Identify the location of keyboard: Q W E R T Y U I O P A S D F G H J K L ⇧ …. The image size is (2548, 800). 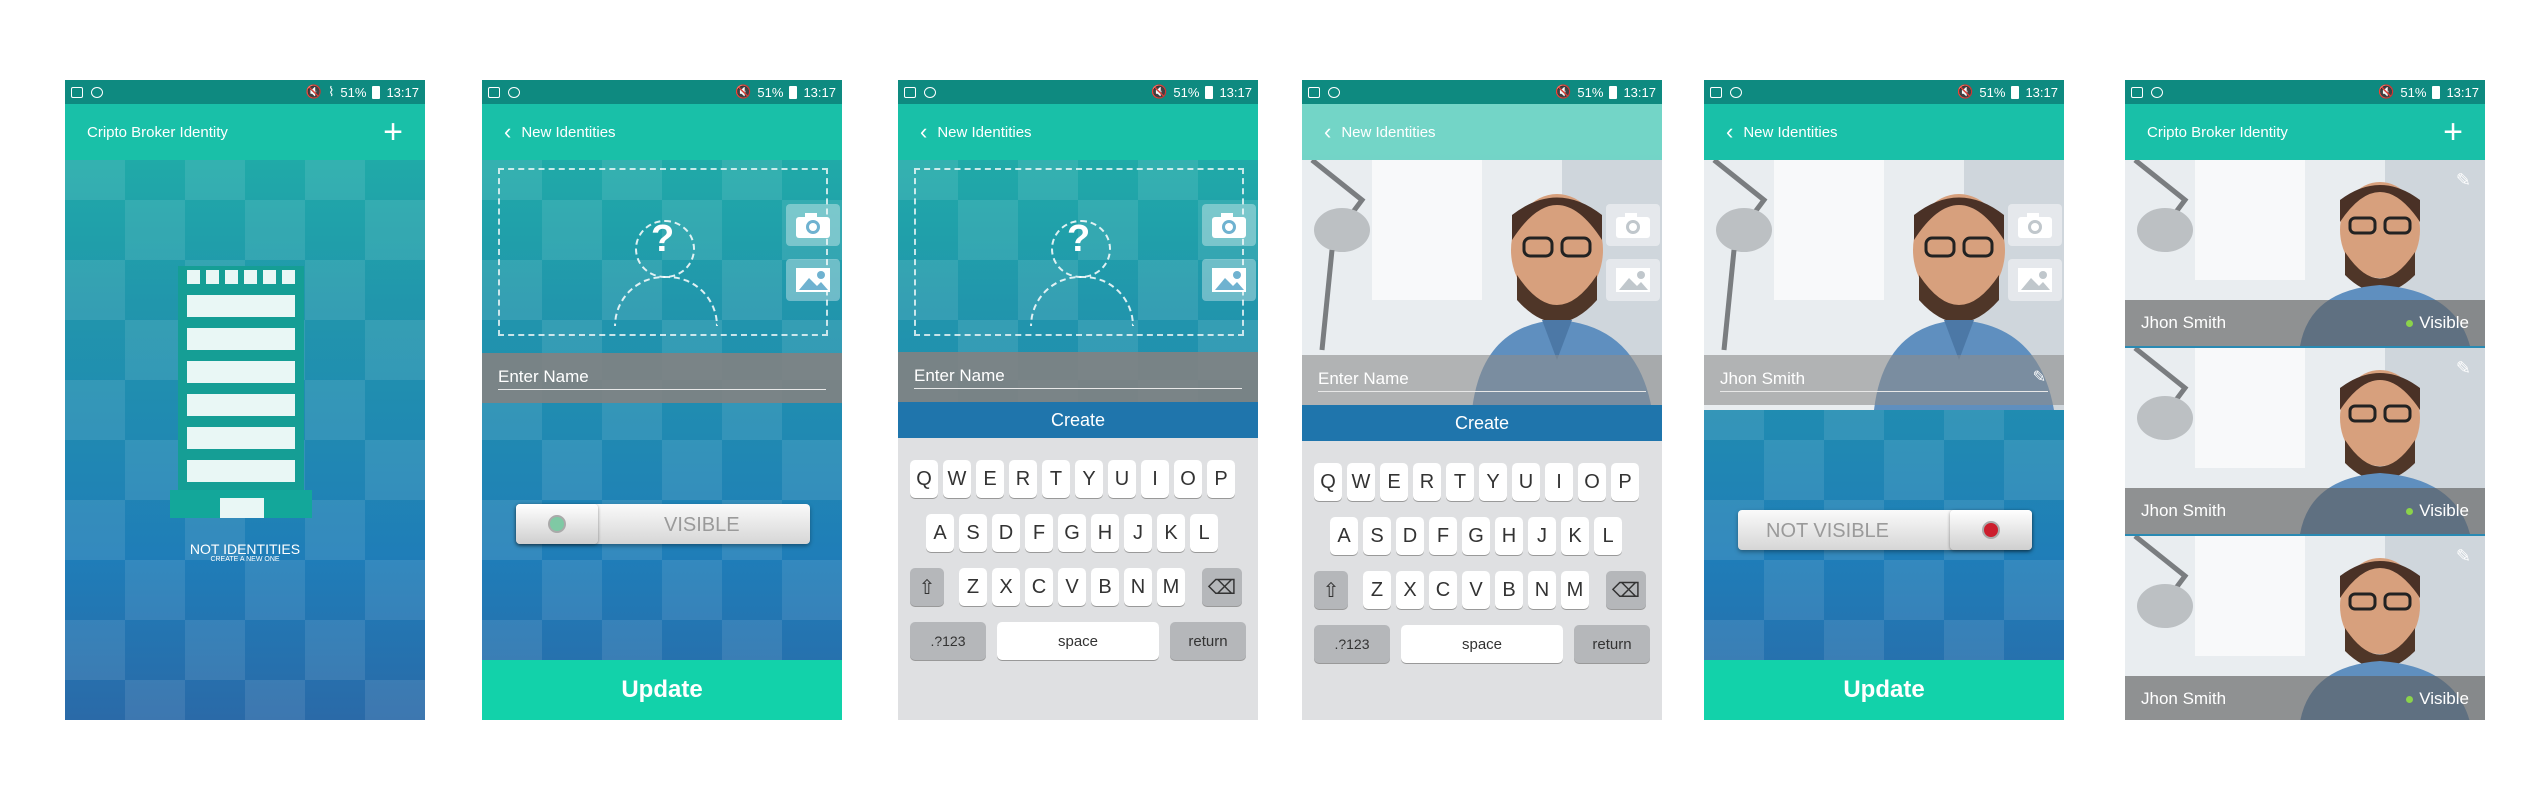
(1078, 579).